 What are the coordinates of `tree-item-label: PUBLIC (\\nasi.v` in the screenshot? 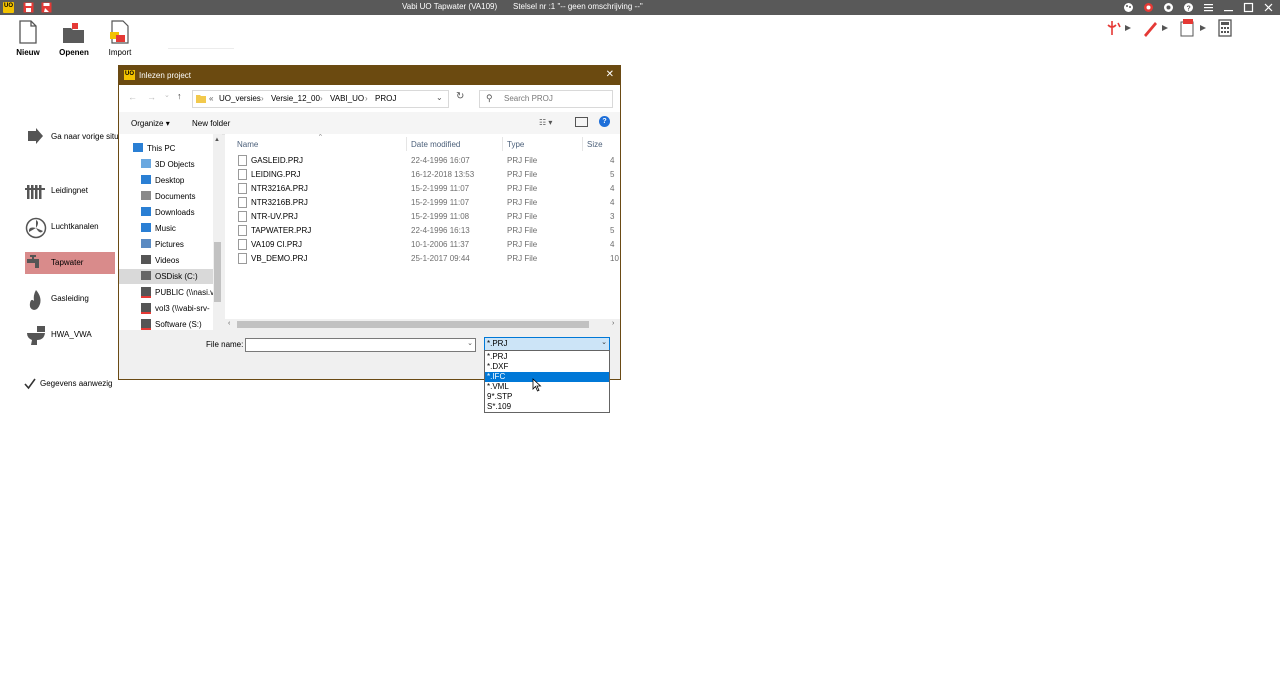 It's located at (185, 292).